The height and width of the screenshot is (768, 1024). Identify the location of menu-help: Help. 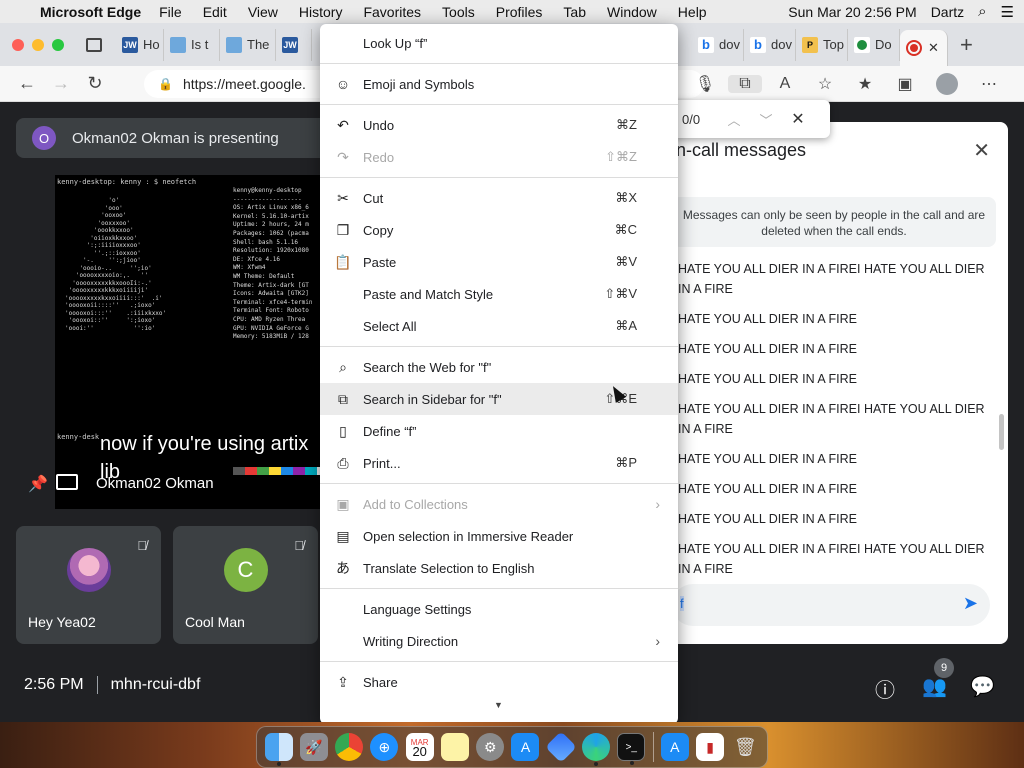
(692, 12).